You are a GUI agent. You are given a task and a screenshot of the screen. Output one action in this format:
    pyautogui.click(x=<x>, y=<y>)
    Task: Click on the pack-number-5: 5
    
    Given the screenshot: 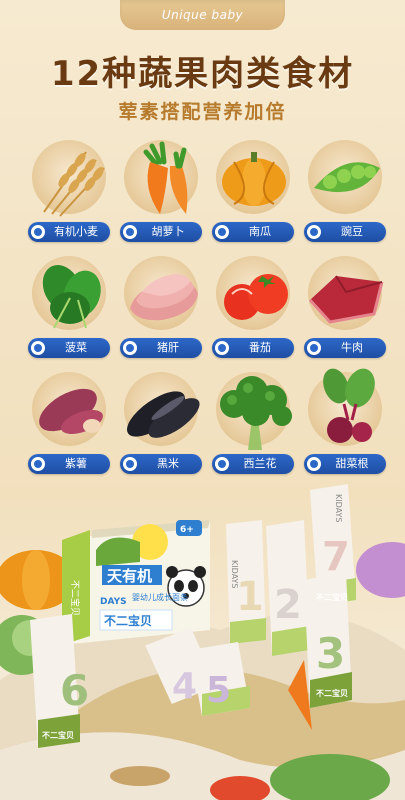 What is the action you would take?
    pyautogui.click(x=218, y=690)
    